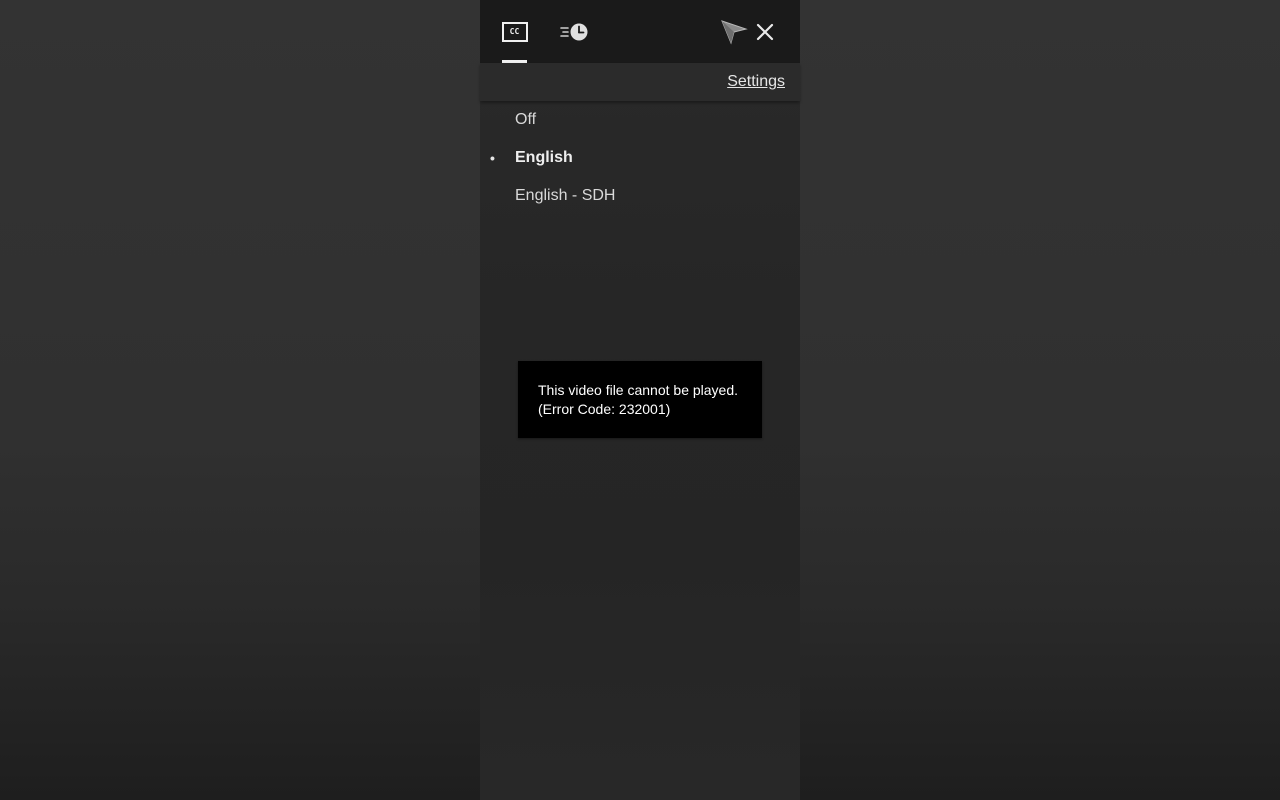 The height and width of the screenshot is (800, 1280). I want to click on settings-link: Settings, so click(756, 82).